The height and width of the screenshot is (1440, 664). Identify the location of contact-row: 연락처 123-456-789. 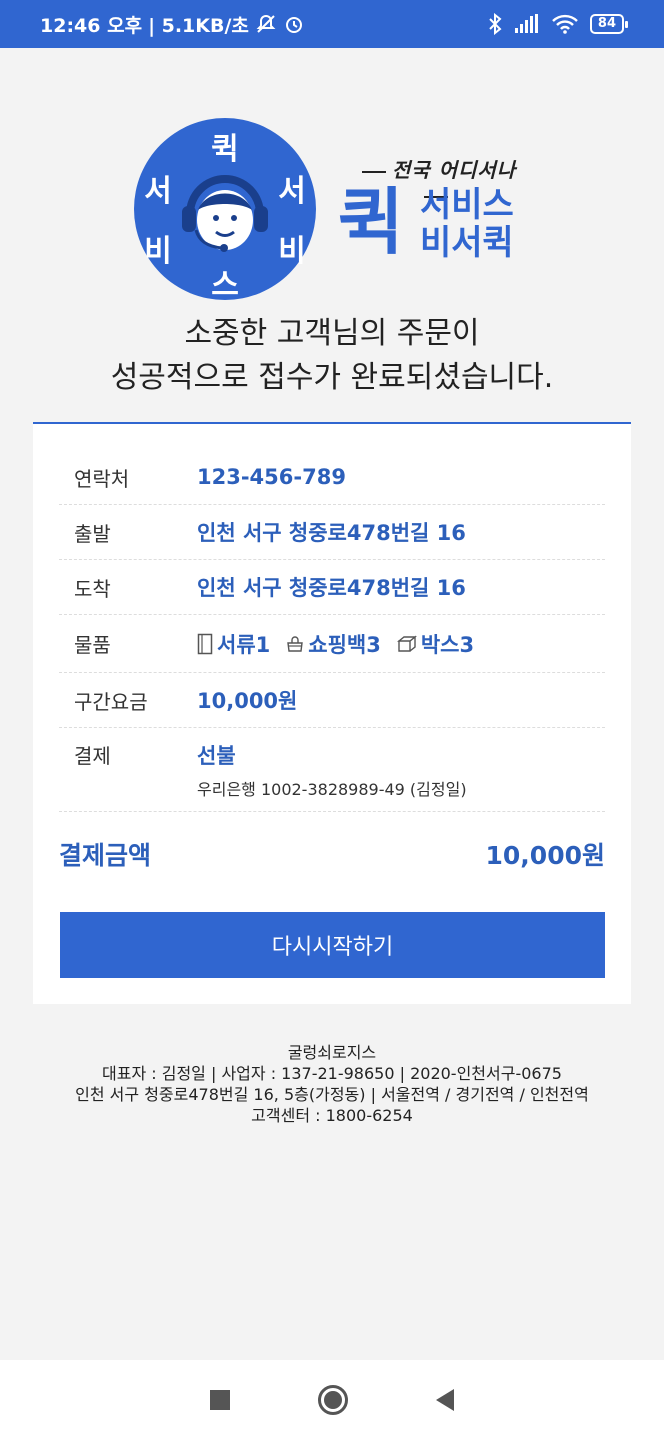
(332, 477).